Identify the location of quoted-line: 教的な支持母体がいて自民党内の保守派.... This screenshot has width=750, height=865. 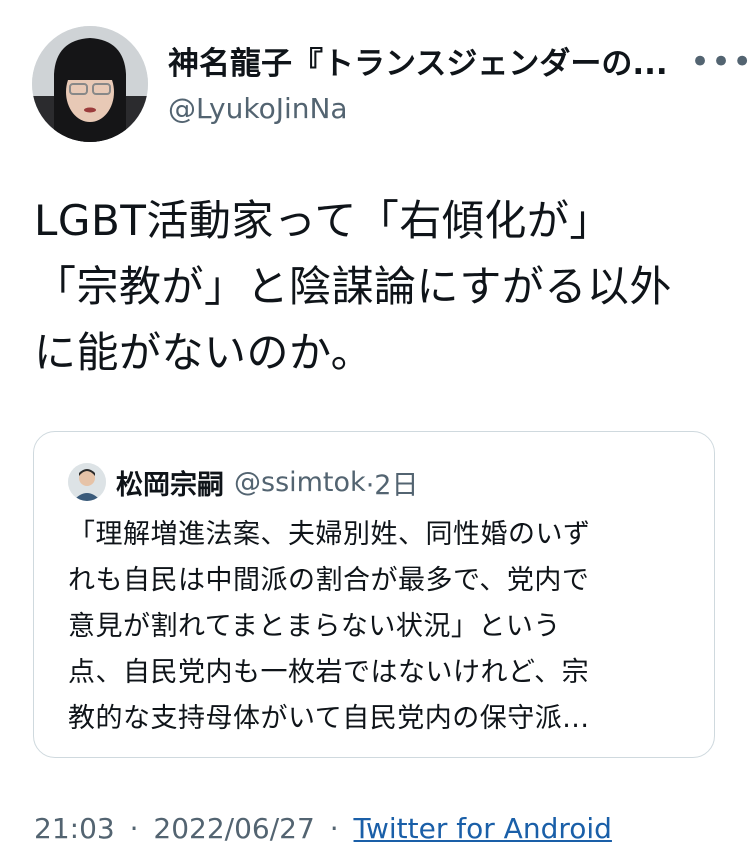
(329, 718).